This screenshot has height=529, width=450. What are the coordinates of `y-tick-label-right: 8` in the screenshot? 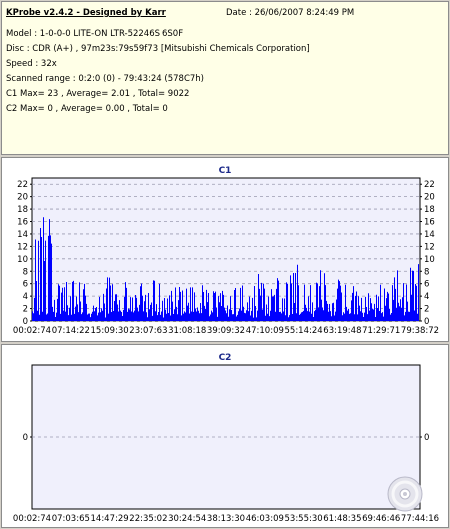 It's located at (426, 272).